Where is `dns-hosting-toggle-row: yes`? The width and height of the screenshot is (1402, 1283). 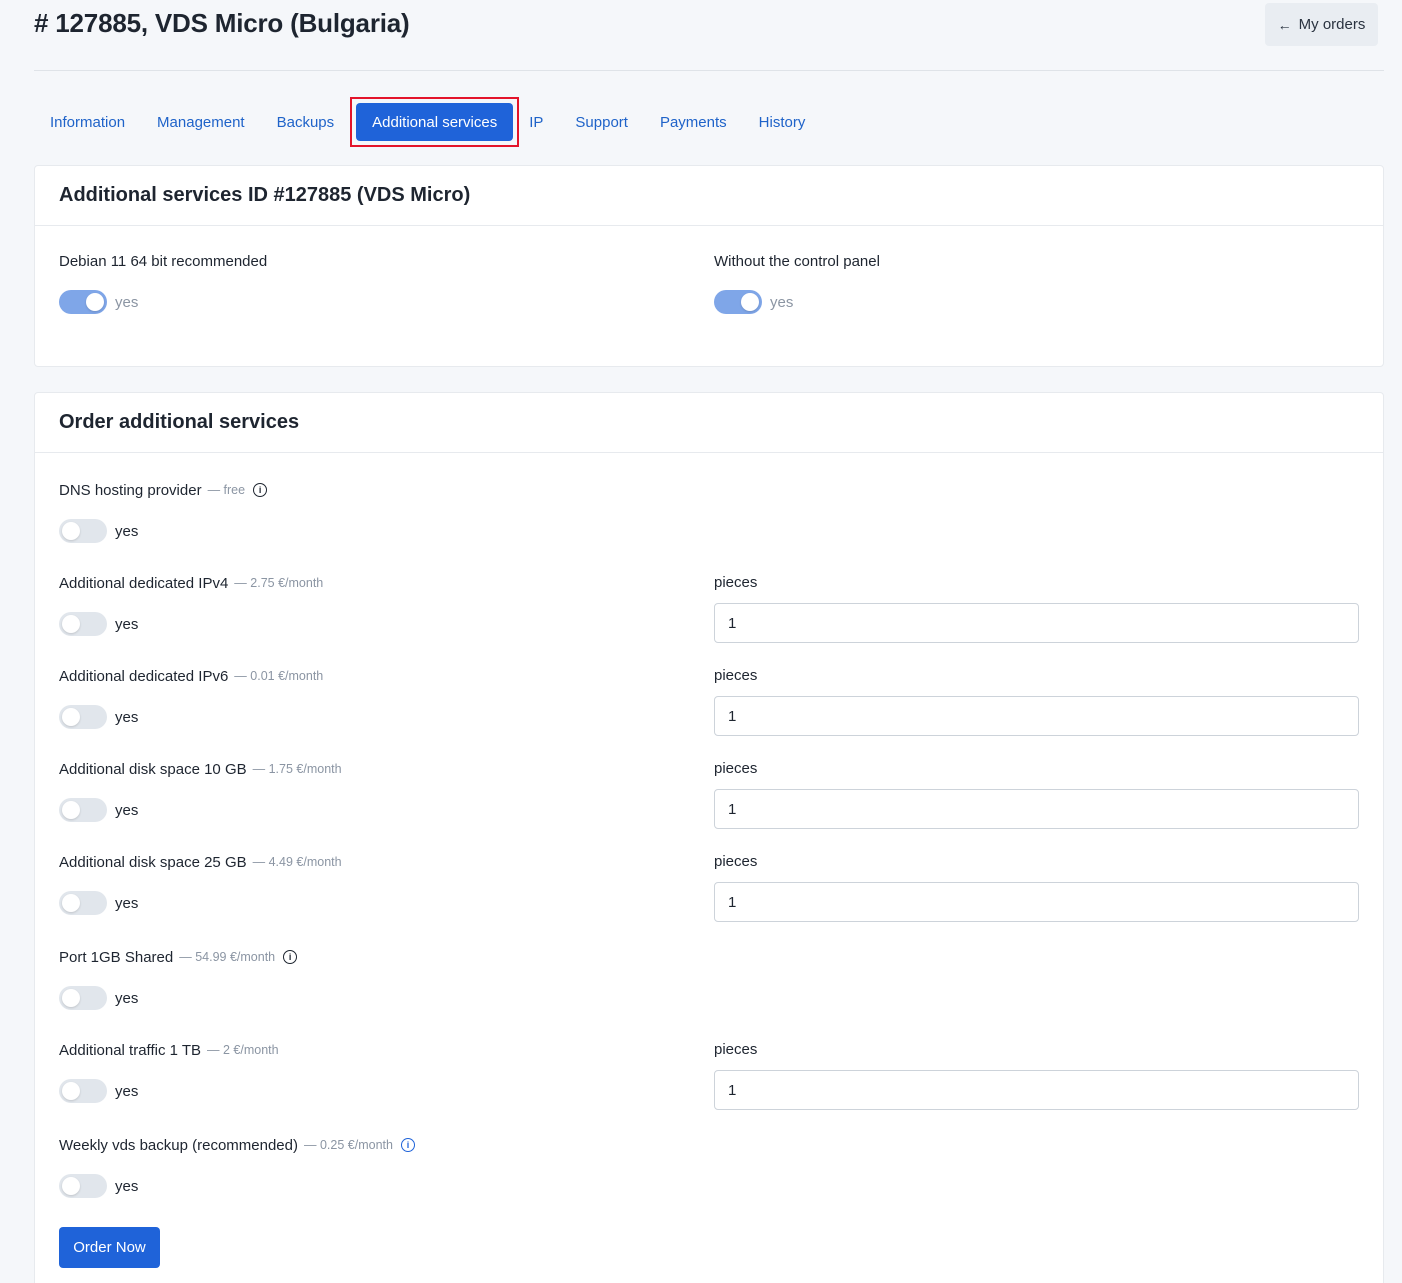 dns-hosting-toggle-row: yes is located at coordinates (98, 531).